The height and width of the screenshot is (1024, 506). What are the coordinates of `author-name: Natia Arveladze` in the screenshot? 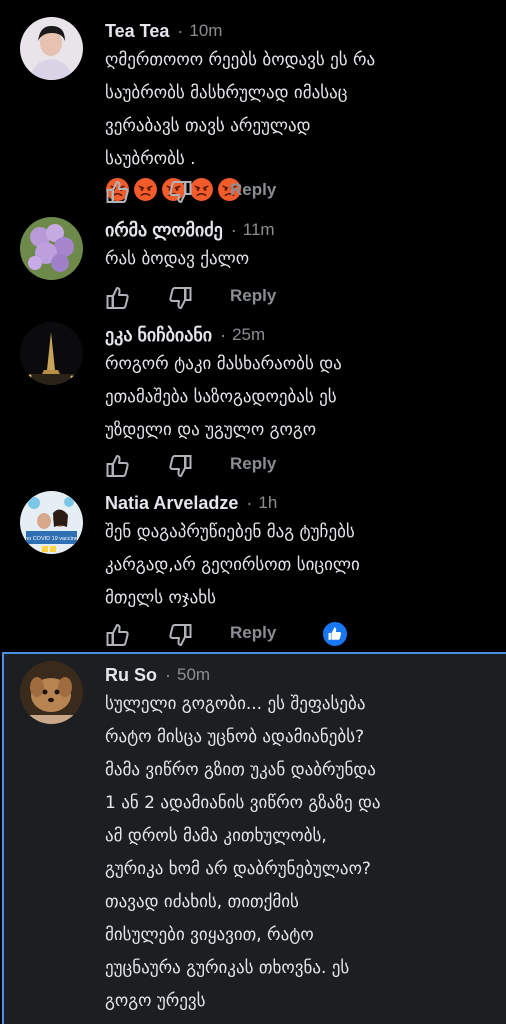 It's located at (171, 503).